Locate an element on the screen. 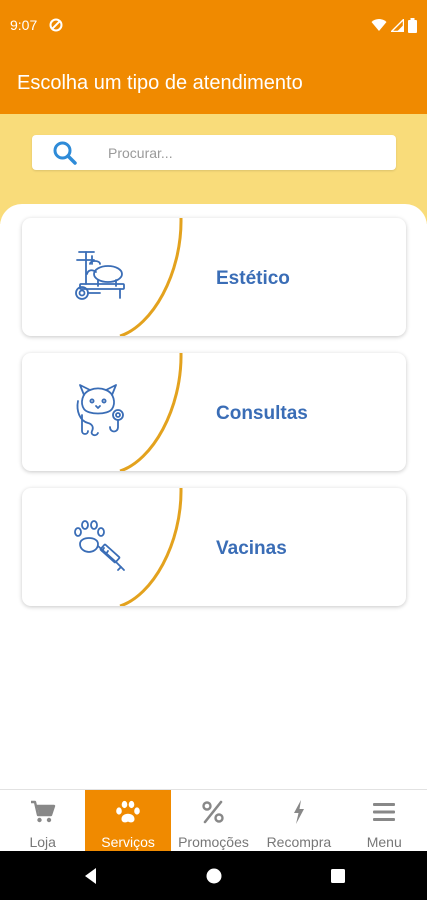 This screenshot has height=900, width=427. nav-item-loja: Loja is located at coordinates (42, 821).